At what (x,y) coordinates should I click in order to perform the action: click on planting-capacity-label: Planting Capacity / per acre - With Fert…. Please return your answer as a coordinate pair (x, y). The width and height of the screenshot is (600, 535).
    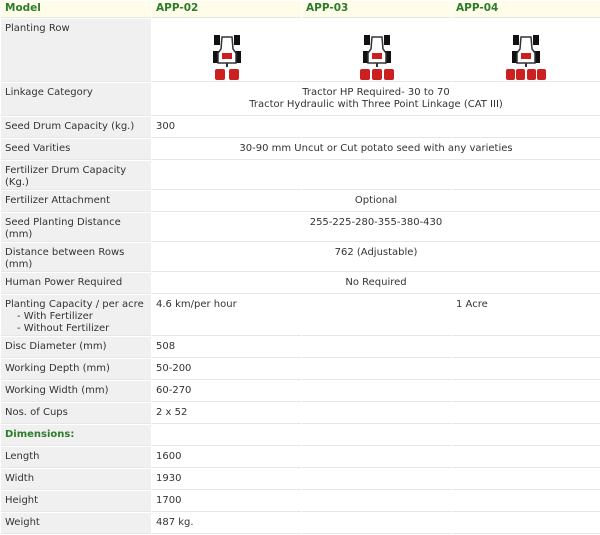
    Looking at the image, I should click on (76, 315).